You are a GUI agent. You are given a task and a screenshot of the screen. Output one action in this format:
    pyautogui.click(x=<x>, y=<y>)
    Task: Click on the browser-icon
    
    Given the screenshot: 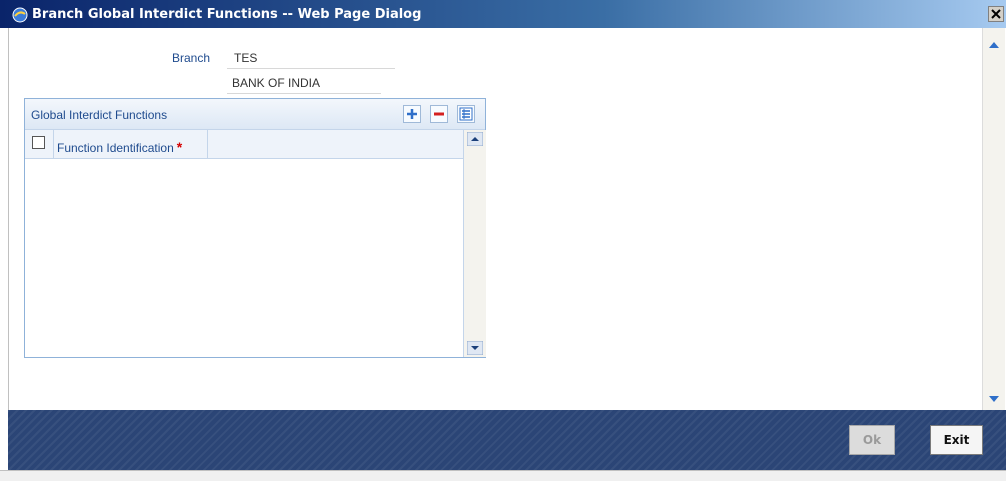 What is the action you would take?
    pyautogui.click(x=20, y=15)
    